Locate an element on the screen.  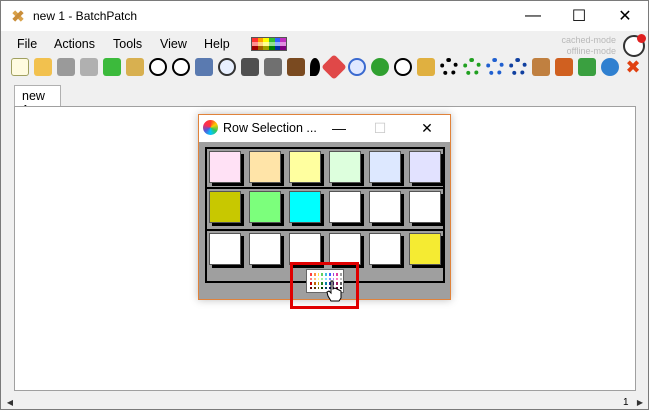
window-title: new 1 - BatchPatch is located at coordinates (85, 16).